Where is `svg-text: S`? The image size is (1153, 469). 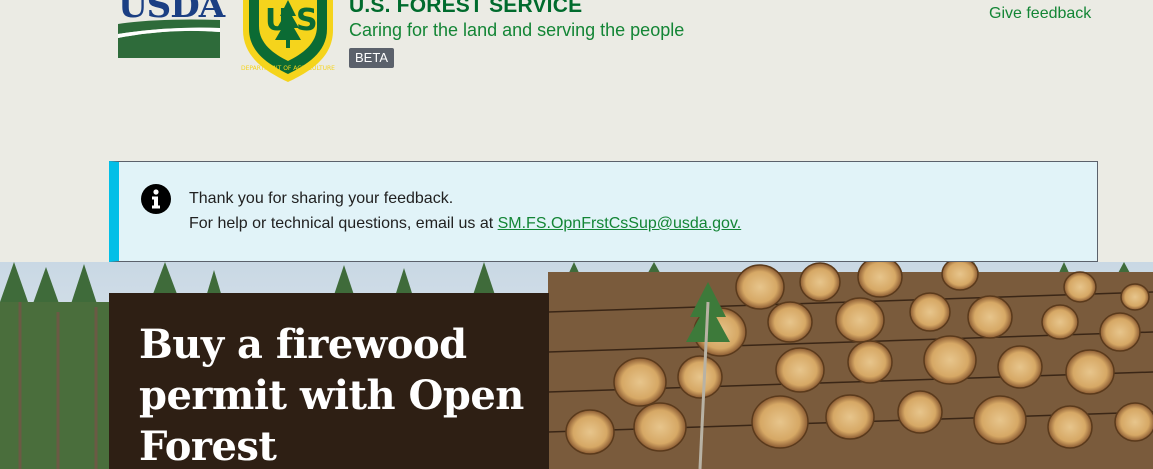 svg-text: S is located at coordinates (307, 20).